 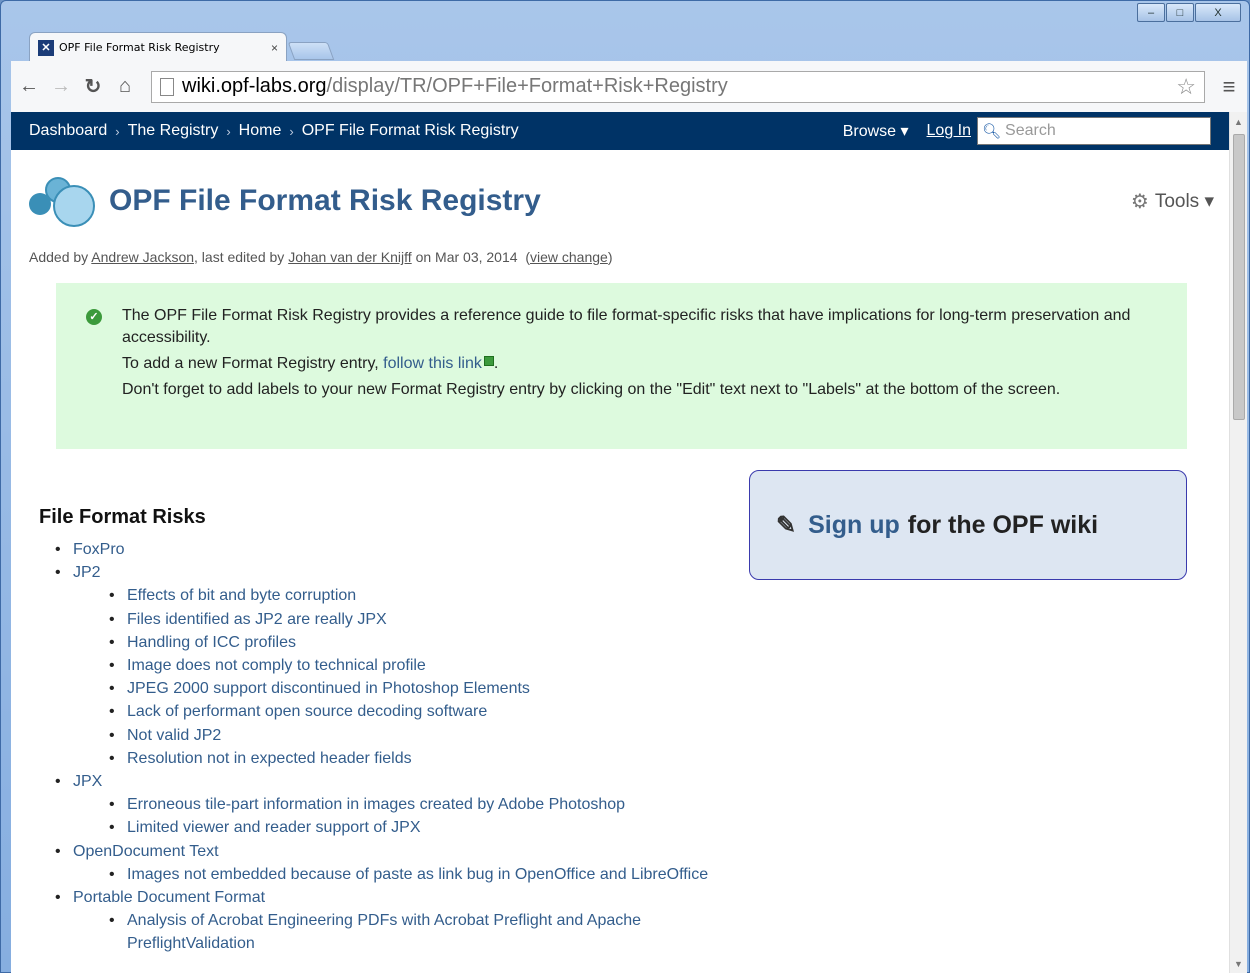 What do you see at coordinates (421, 758) in the screenshot?
I see `risk-item: Resolution not in expected header fields` at bounding box center [421, 758].